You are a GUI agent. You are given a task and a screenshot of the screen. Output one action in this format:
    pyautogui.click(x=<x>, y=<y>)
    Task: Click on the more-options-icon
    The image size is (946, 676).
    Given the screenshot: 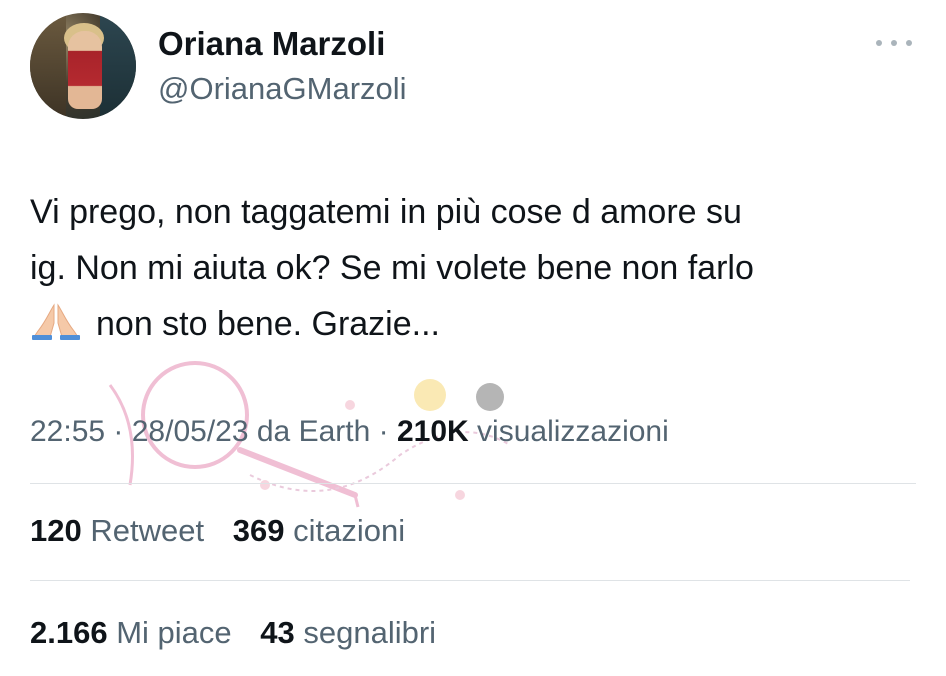 What is the action you would take?
    pyautogui.click(x=894, y=43)
    